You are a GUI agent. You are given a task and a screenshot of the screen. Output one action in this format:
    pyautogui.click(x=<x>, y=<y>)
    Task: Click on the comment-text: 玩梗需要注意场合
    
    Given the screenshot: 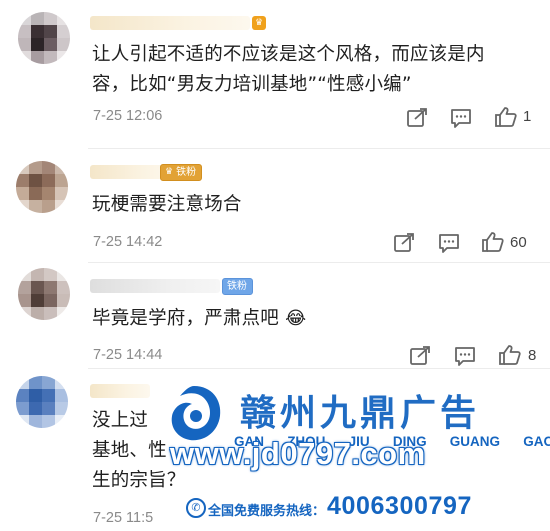 What is the action you would take?
    pyautogui.click(x=167, y=204)
    